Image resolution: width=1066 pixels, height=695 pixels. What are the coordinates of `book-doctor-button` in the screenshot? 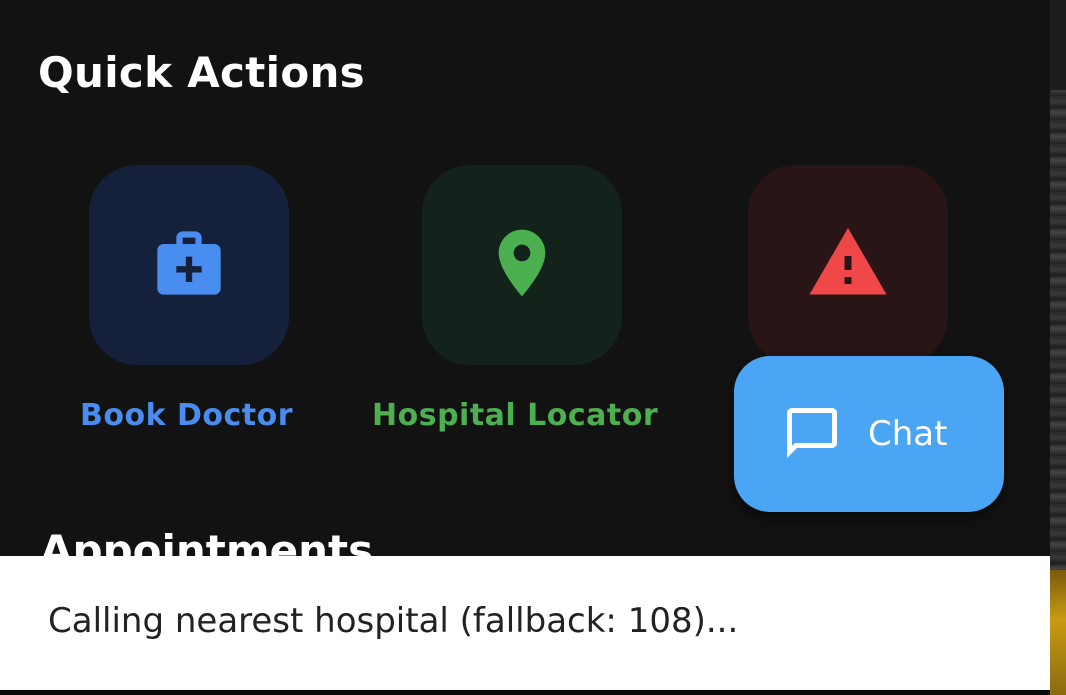 It's located at (189, 265).